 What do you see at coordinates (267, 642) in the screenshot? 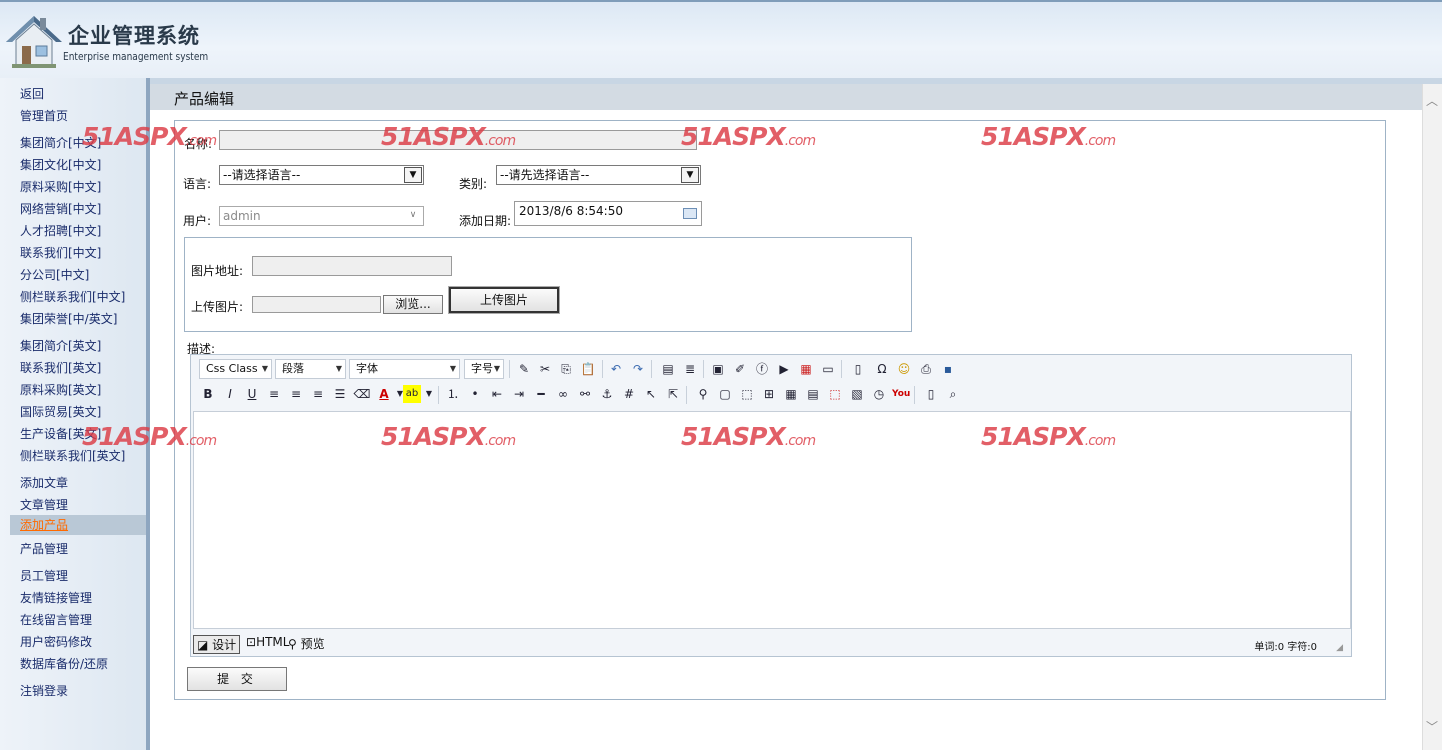
I see `html-tab: ⊡HTML` at bounding box center [267, 642].